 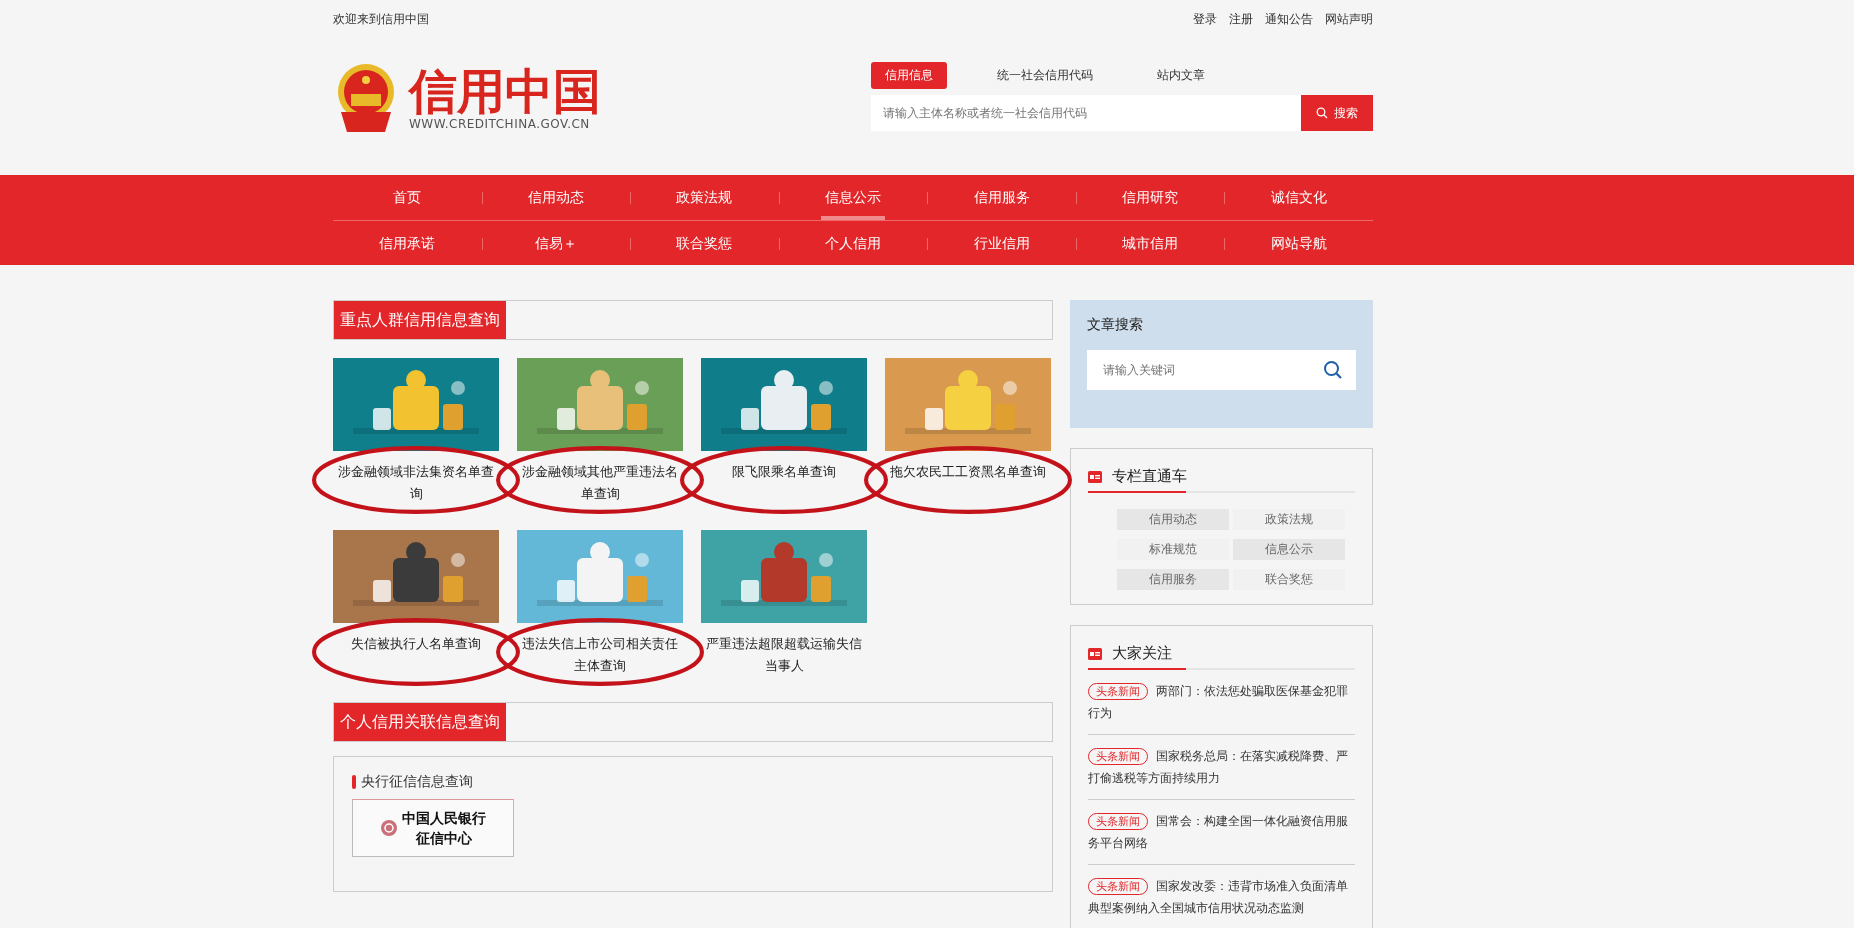 What do you see at coordinates (1298, 197) in the screenshot?
I see `nav-link: 诚信文化` at bounding box center [1298, 197].